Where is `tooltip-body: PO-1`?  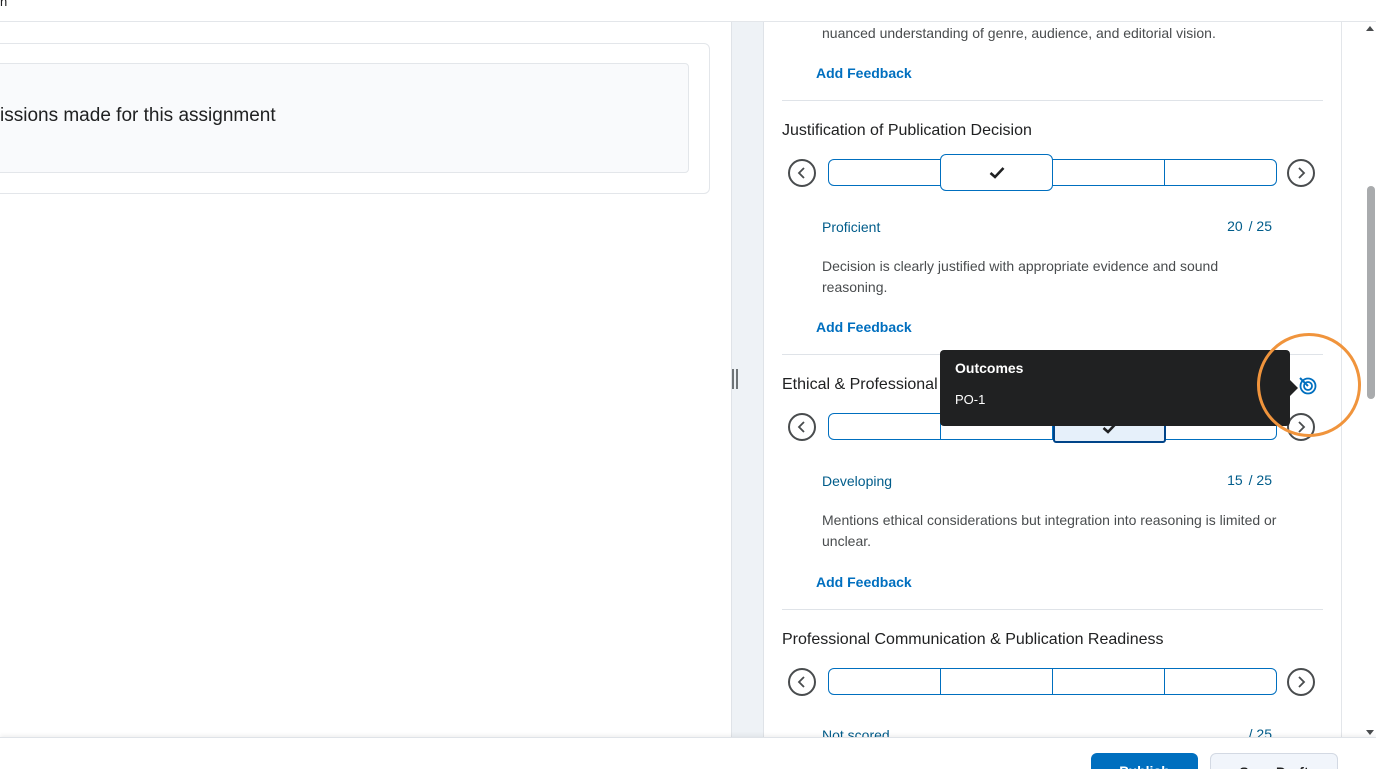 tooltip-body: PO-1 is located at coordinates (970, 399).